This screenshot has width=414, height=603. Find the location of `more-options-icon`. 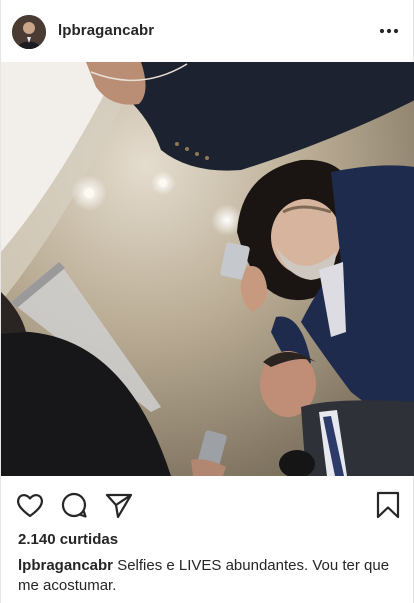

more-options-icon is located at coordinates (389, 31).